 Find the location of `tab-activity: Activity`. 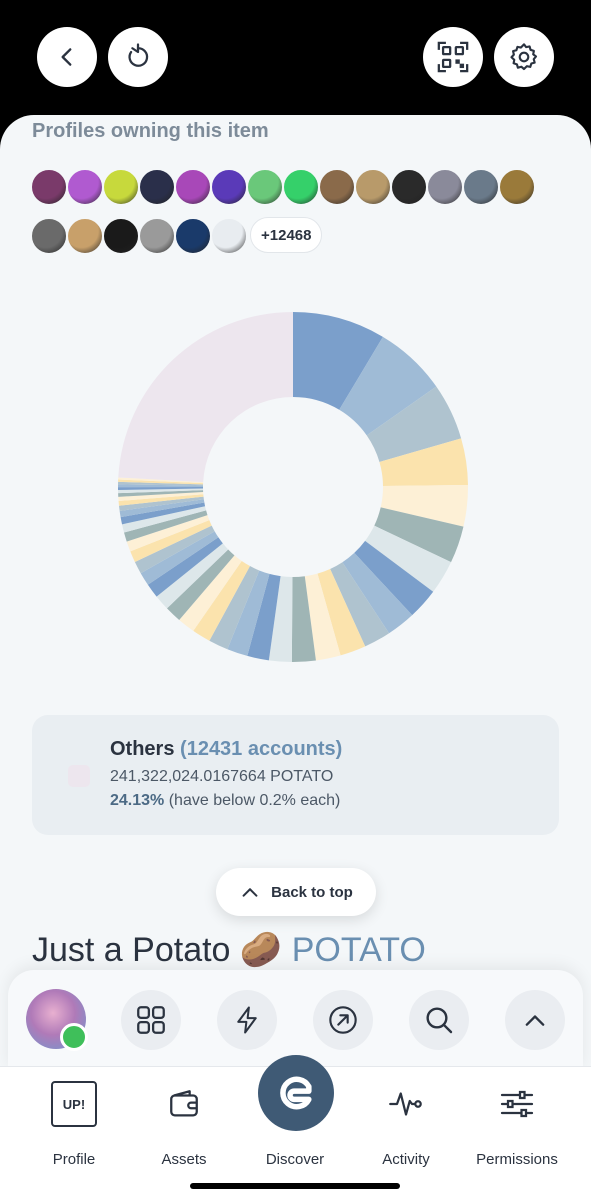

tab-activity: Activity is located at coordinates (406, 1124).